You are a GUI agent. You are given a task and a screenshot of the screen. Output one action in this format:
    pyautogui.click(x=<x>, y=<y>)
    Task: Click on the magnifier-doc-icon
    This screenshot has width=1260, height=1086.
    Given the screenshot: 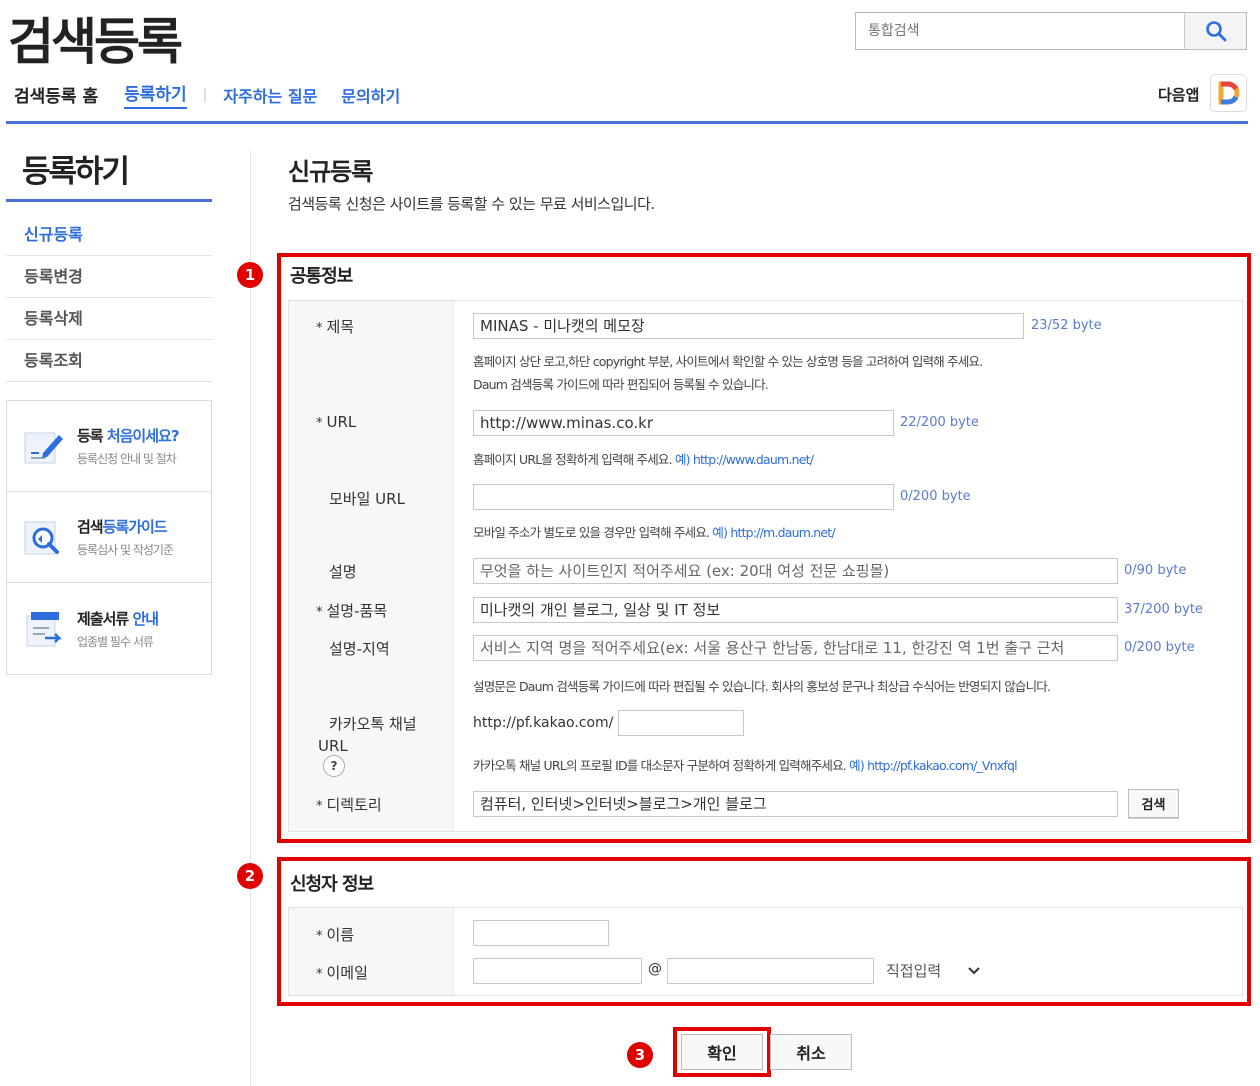 What is the action you would take?
    pyautogui.click(x=41, y=538)
    